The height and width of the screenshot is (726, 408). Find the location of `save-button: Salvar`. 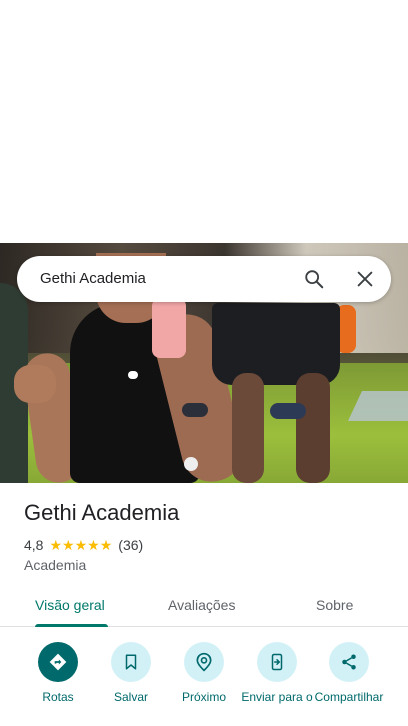

save-button: Salvar is located at coordinates (131, 673).